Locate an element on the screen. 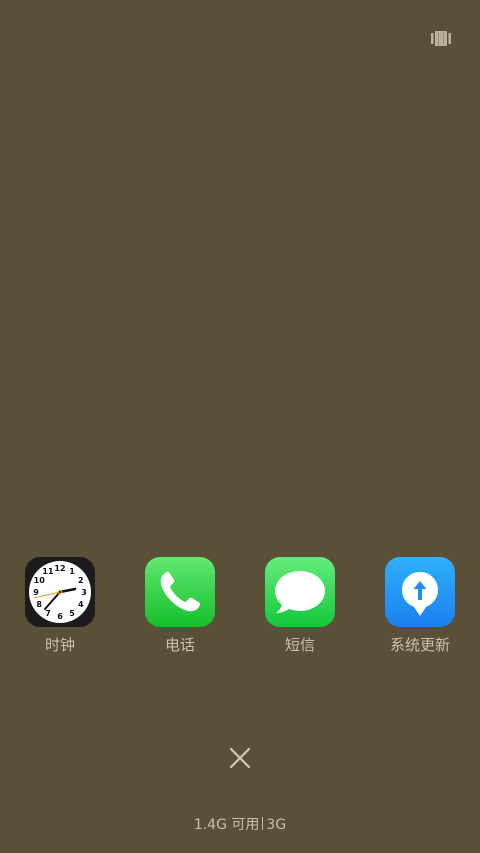  clock-number: 12 is located at coordinates (59, 568).